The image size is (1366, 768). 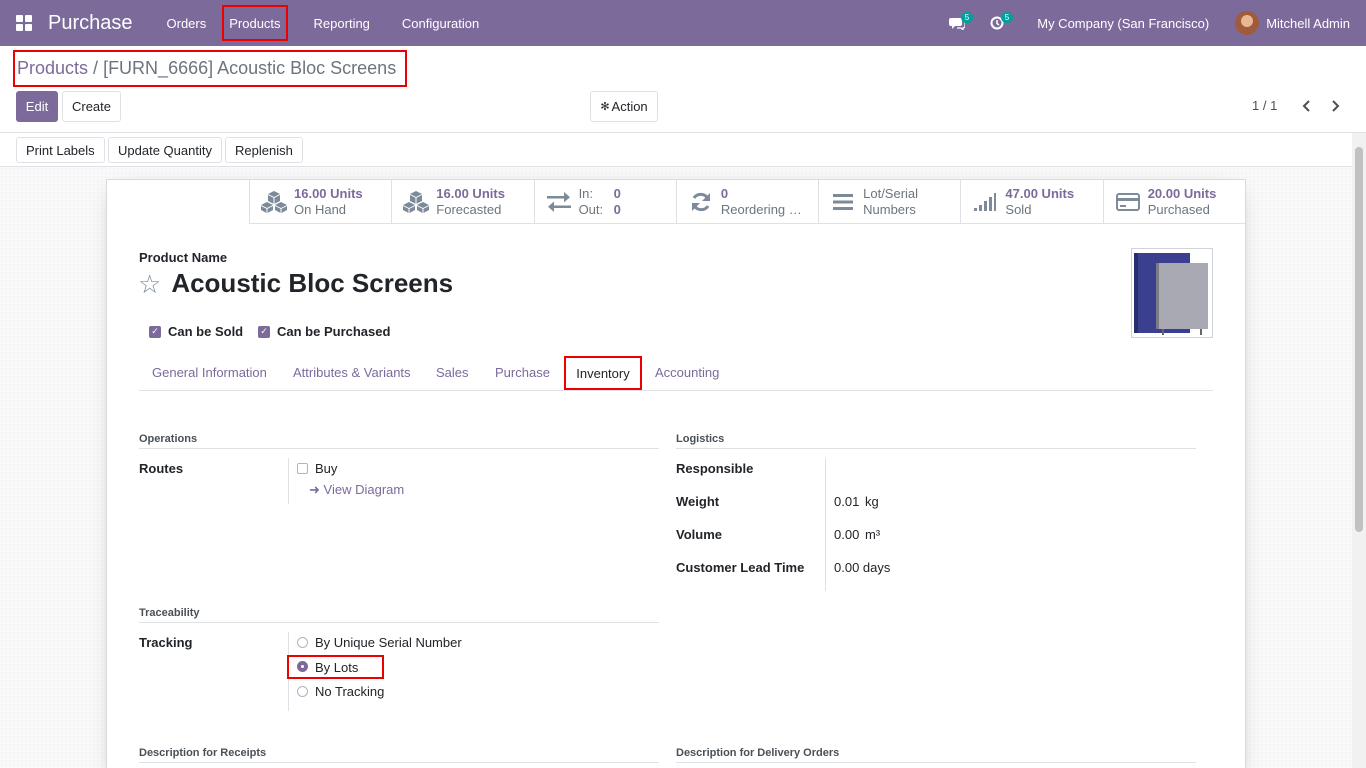 I want to click on avatar, so click(x=1247, y=23).